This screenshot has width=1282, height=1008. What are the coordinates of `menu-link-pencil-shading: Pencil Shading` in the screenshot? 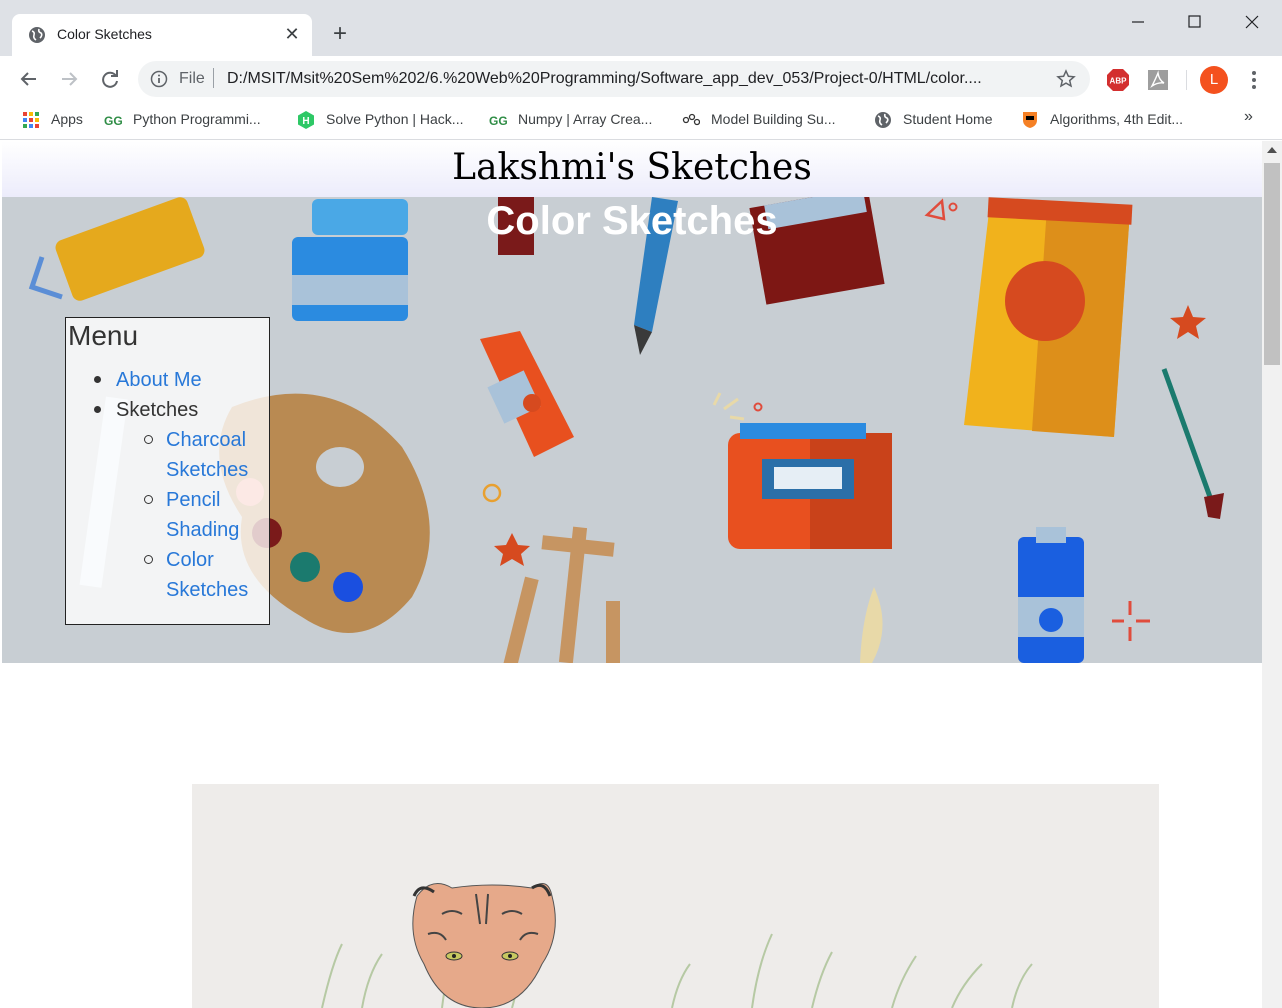 It's located at (202, 515).